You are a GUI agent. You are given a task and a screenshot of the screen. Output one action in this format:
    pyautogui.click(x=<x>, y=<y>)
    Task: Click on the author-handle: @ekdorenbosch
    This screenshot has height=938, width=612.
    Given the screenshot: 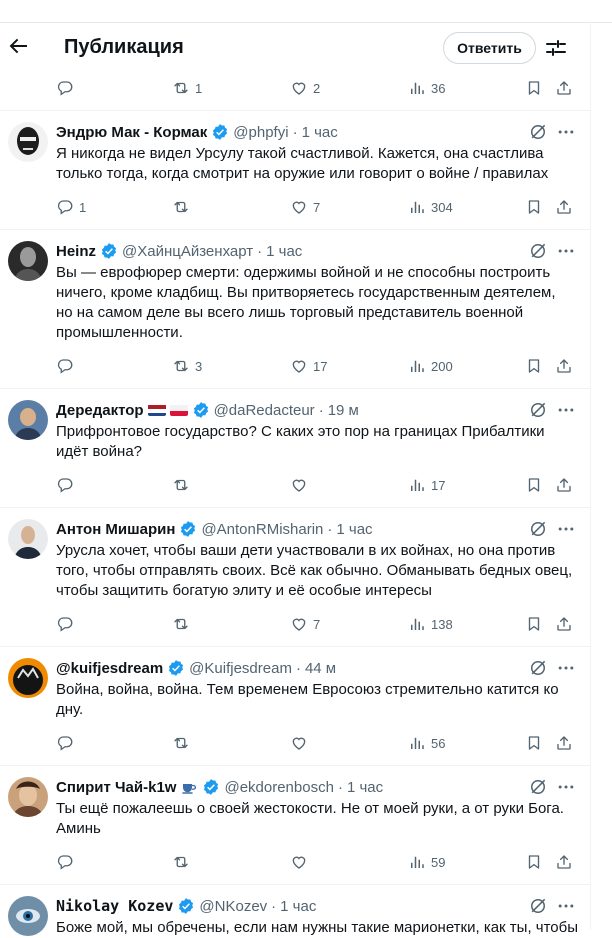 What is the action you would take?
    pyautogui.click(x=278, y=787)
    